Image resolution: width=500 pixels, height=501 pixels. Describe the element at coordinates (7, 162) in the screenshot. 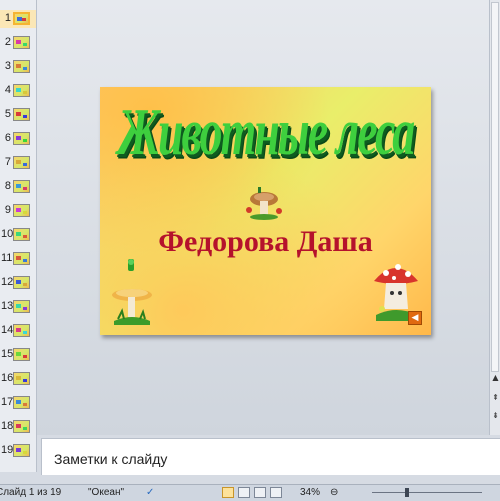

I see `thumbnail-number: 7` at that location.